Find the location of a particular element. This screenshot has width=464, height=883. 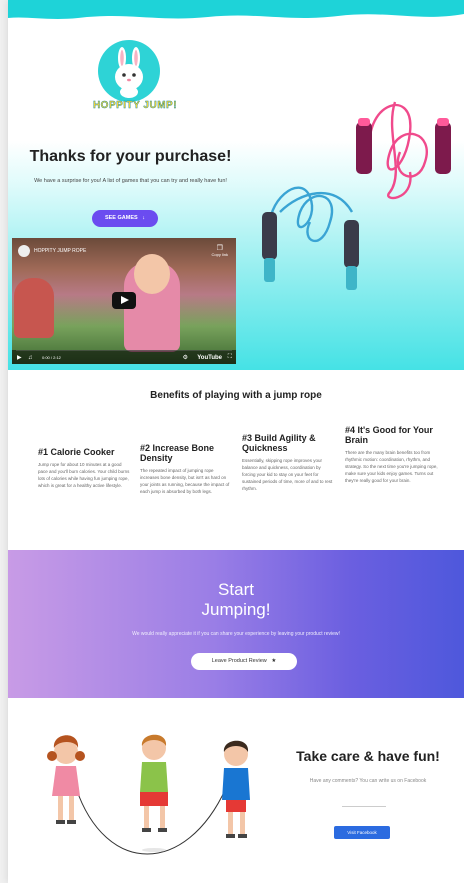

benefit-heading: #1 Calorie Cooker is located at coordinates (76, 452).